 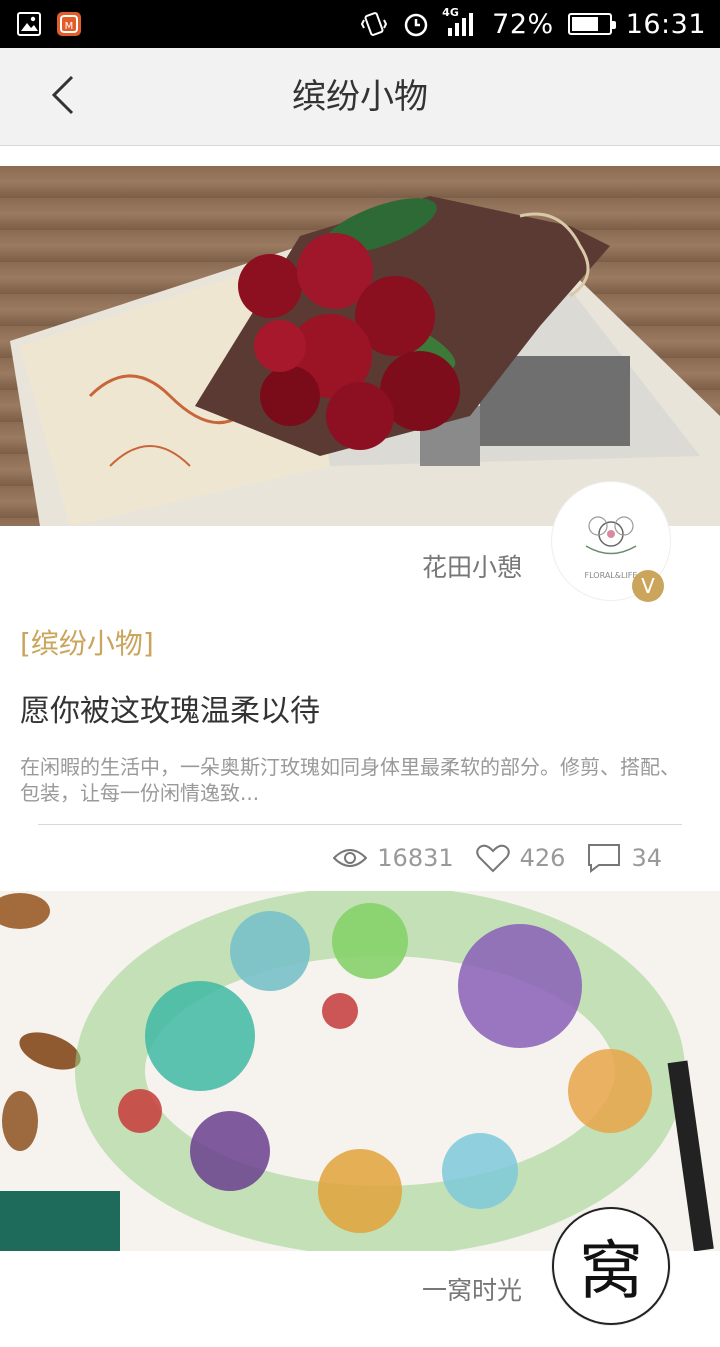 I want to click on comments-count: 34, so click(x=646, y=858).